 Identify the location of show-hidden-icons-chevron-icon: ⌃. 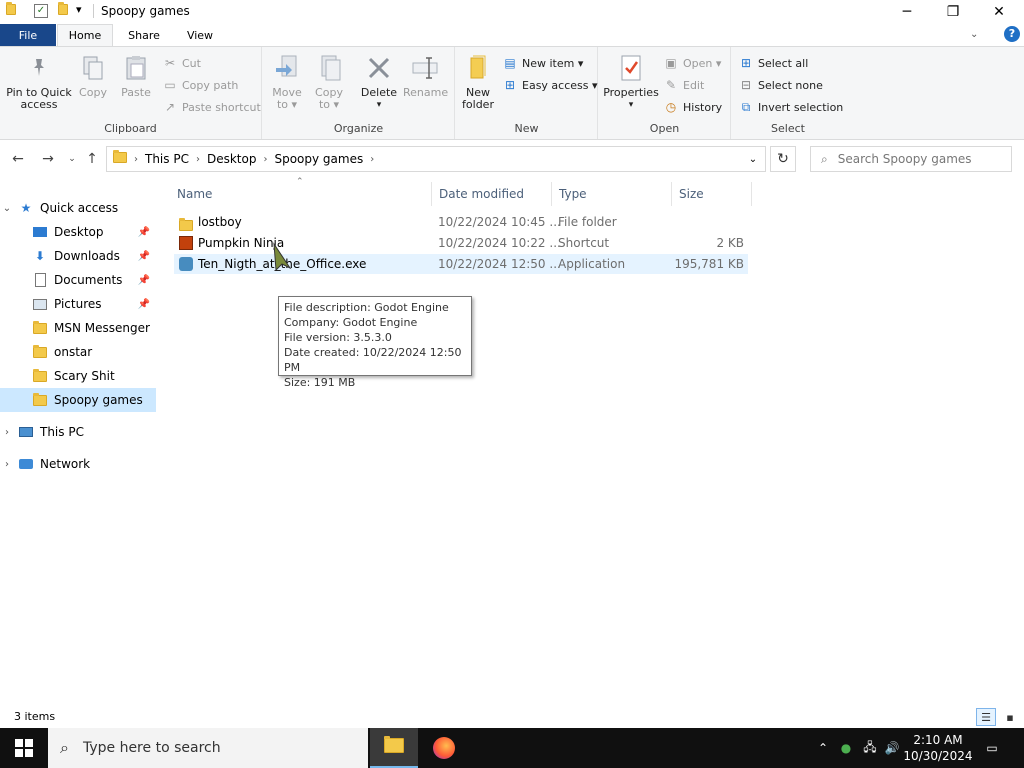
(823, 748).